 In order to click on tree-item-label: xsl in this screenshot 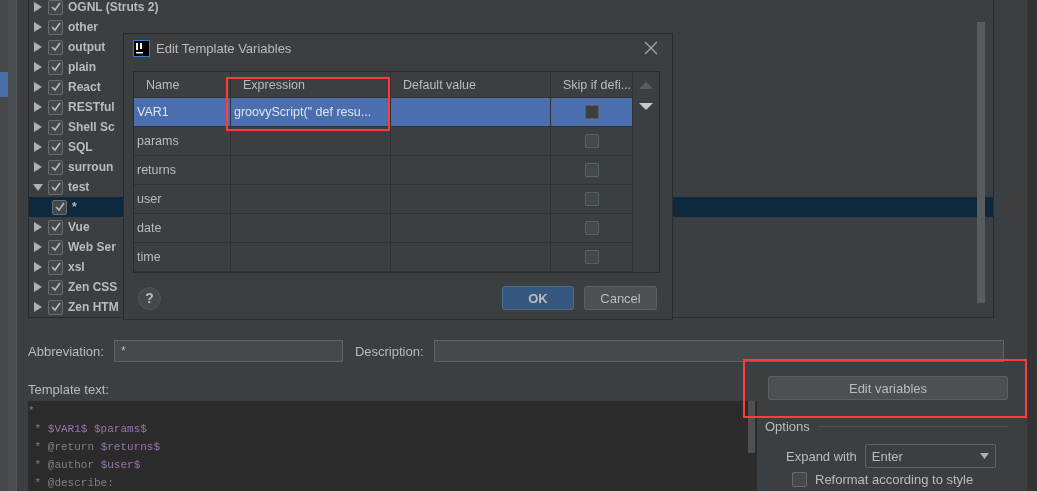, I will do `click(76, 267)`.